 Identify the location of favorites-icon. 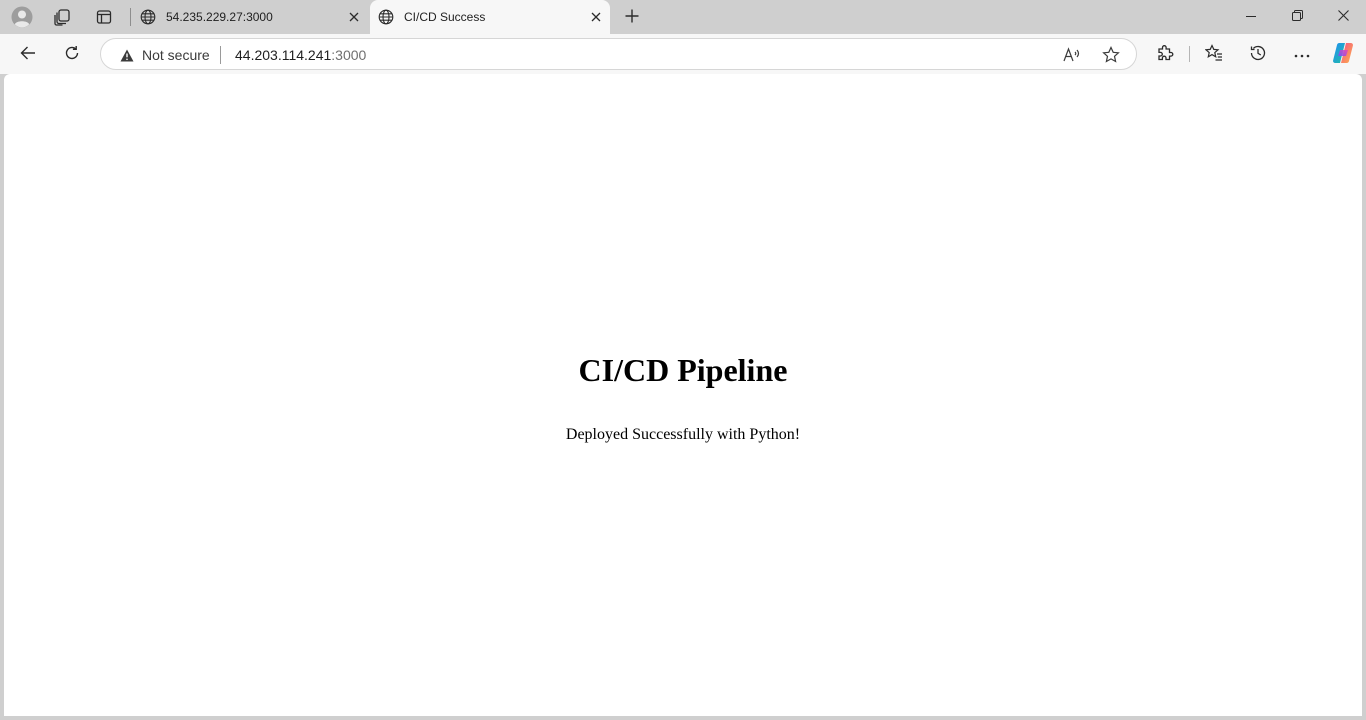
(1213, 54).